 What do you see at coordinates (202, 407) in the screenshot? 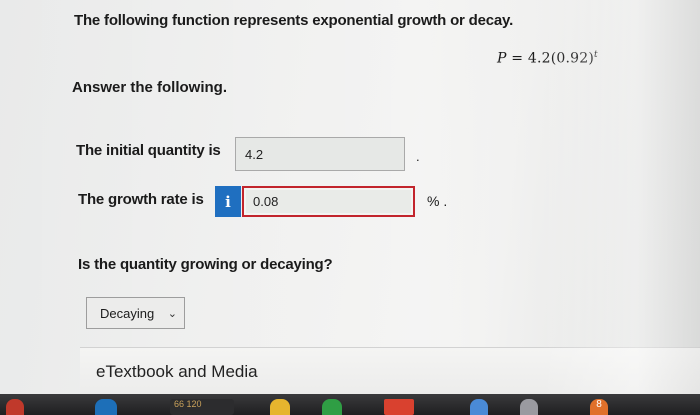
I see `taskbar-app-icon: 66 120` at bounding box center [202, 407].